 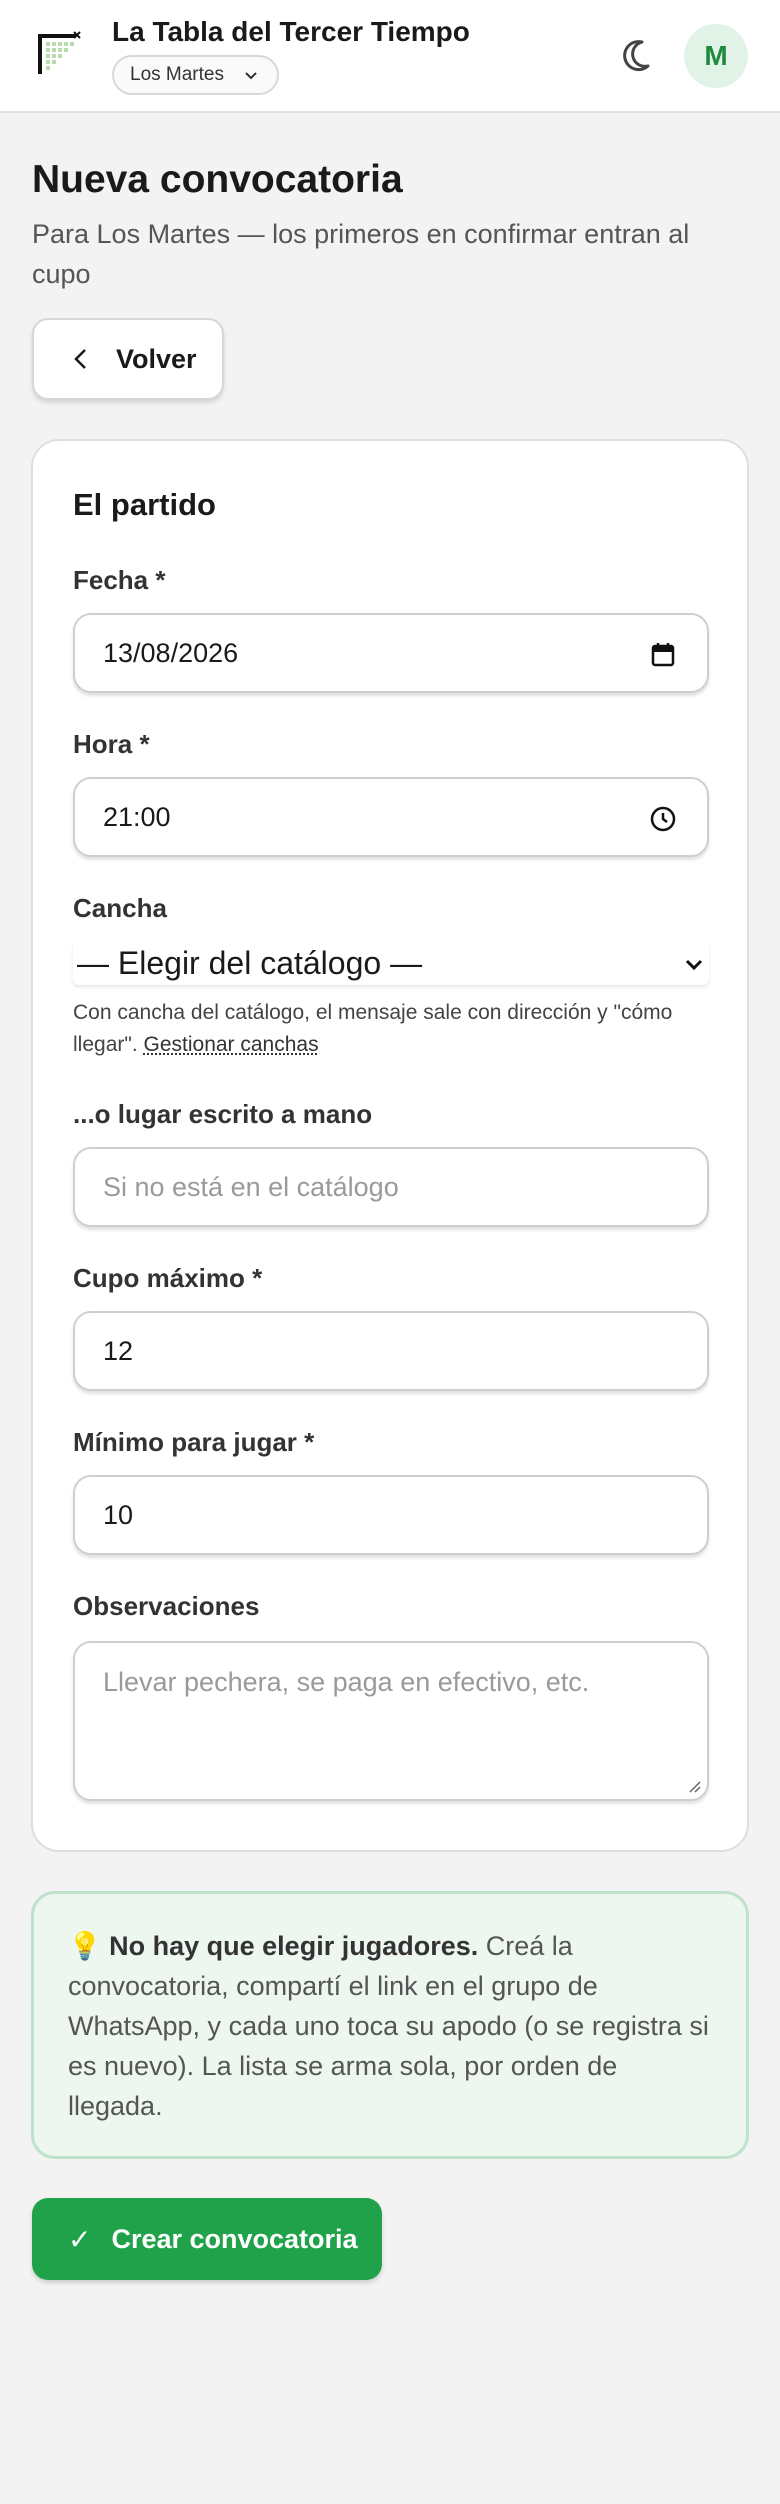 What do you see at coordinates (663, 819) in the screenshot?
I see `clock-icon` at bounding box center [663, 819].